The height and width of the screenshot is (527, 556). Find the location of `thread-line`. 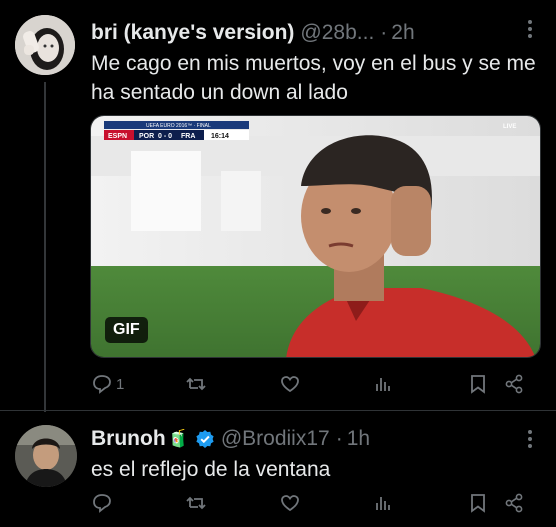

thread-line is located at coordinates (45, 247).